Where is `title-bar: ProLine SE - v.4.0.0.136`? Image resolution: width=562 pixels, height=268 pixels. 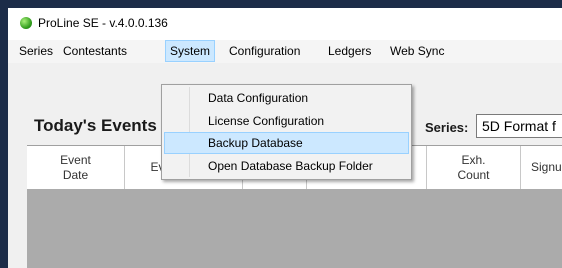
title-bar: ProLine SE - v.4.0.0.136 is located at coordinates (285, 24).